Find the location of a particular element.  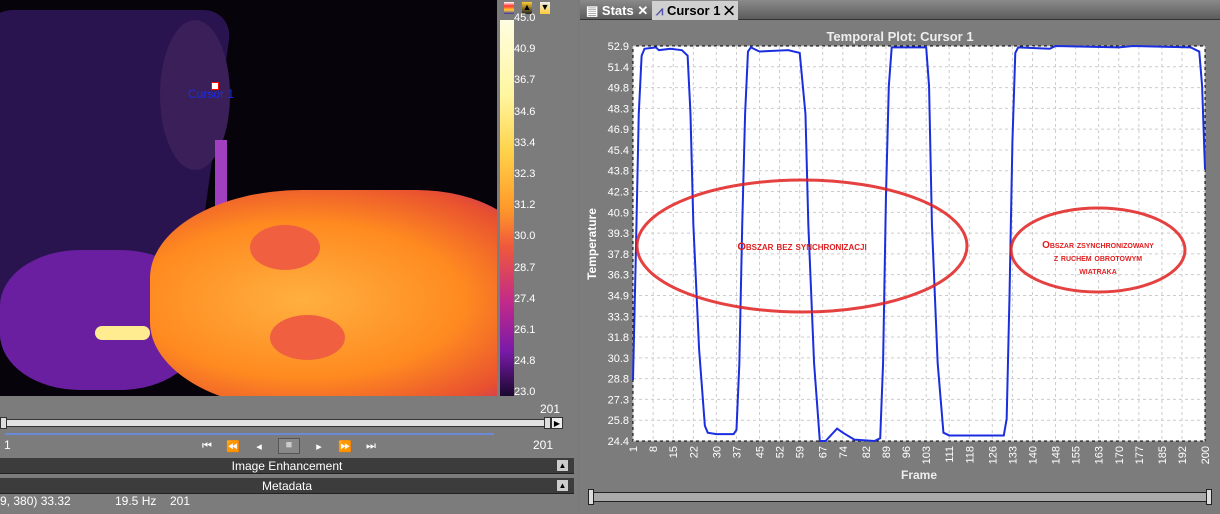

scroll-end-handle is located at coordinates (1209, 497).